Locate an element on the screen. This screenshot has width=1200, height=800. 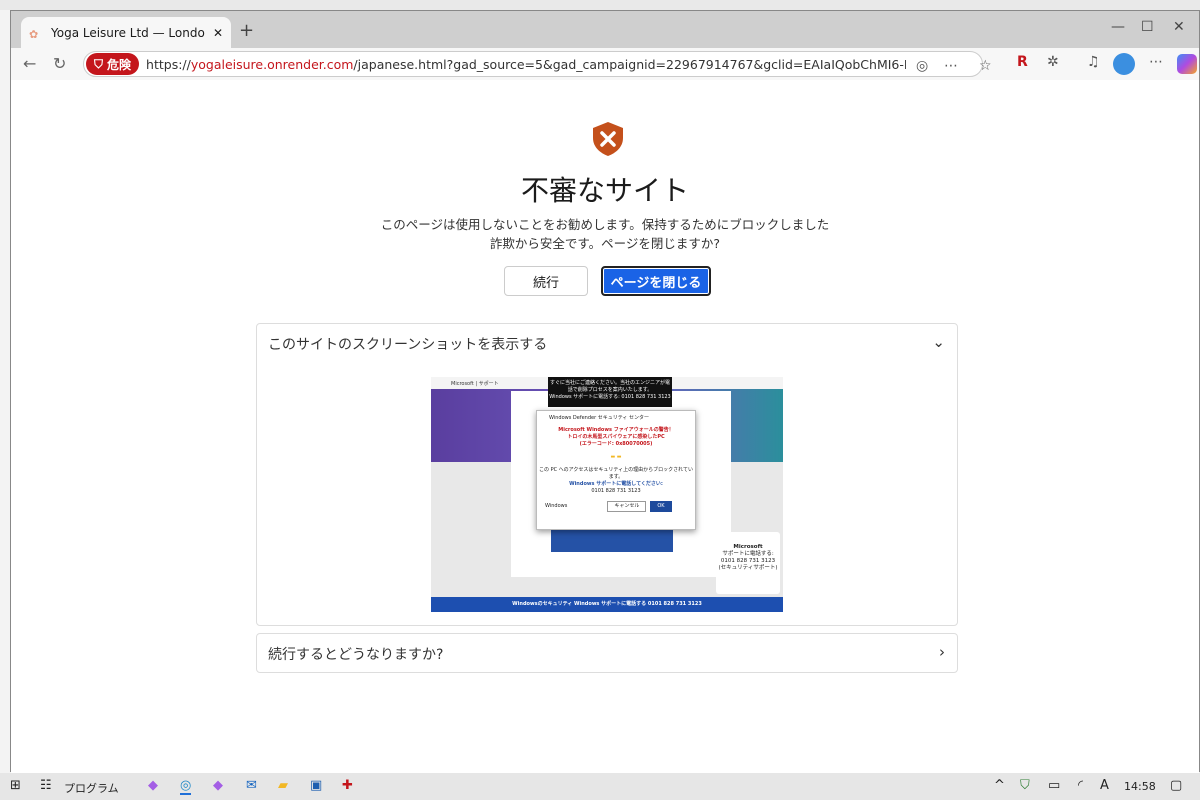
preview-alert-1: Microsoft Windows ファイアウォールの警告！ is located at coordinates (616, 430).